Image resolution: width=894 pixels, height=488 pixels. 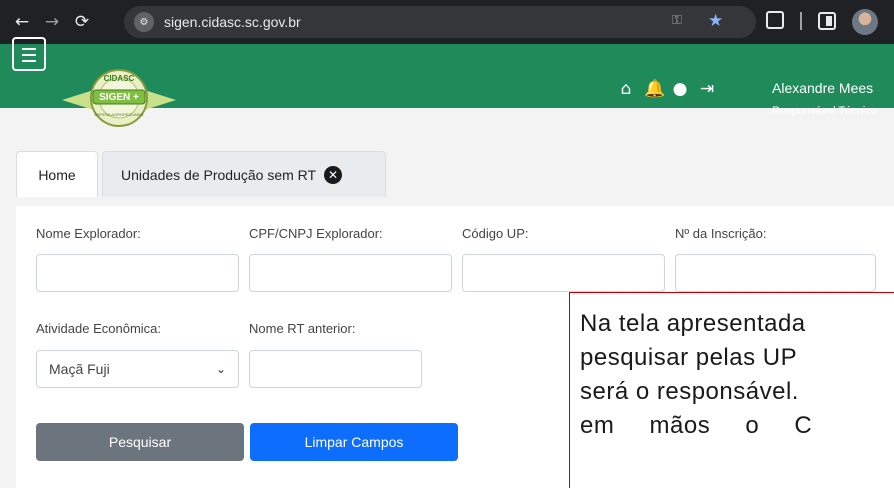 I want to click on home-icon: ⌂, so click(x=626, y=89).